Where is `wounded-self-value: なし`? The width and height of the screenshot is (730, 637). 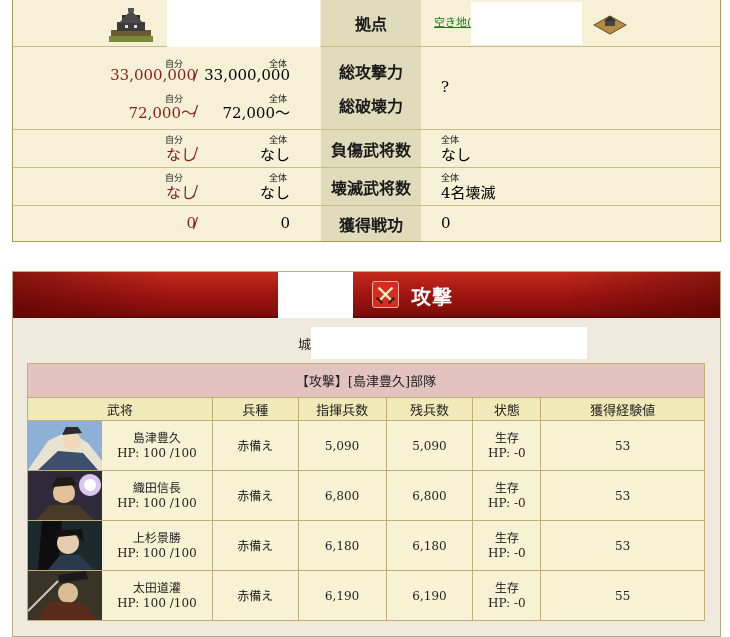
wounded-self-value: なし is located at coordinates (180, 155).